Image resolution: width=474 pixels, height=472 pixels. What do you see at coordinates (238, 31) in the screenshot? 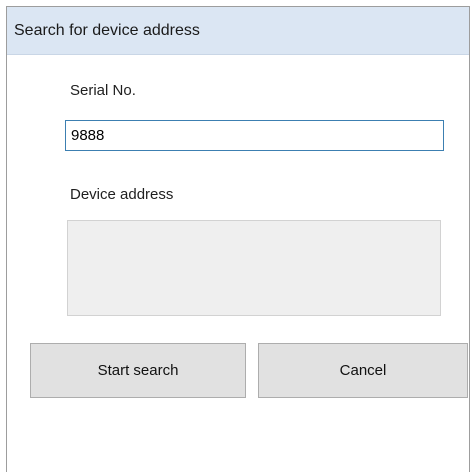
I see `title-bar: Search for device address` at bounding box center [238, 31].